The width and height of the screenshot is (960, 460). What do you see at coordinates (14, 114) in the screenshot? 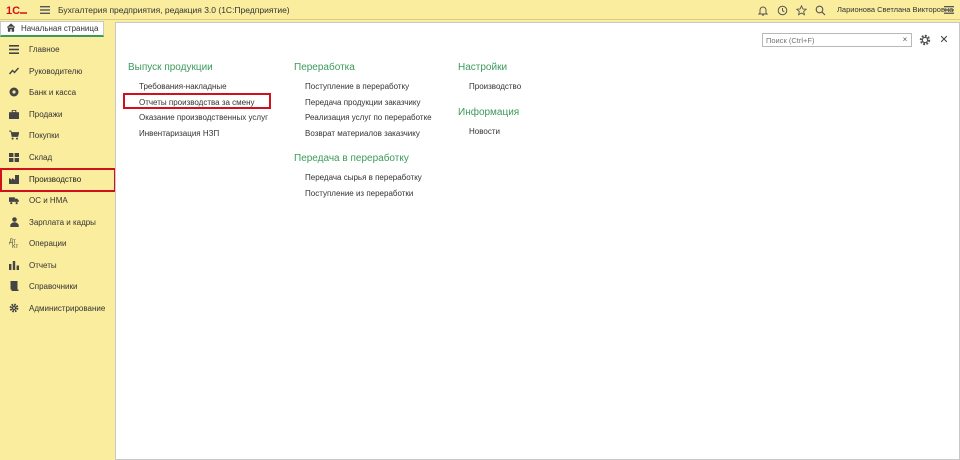
I see `briefcase-icon` at bounding box center [14, 114].